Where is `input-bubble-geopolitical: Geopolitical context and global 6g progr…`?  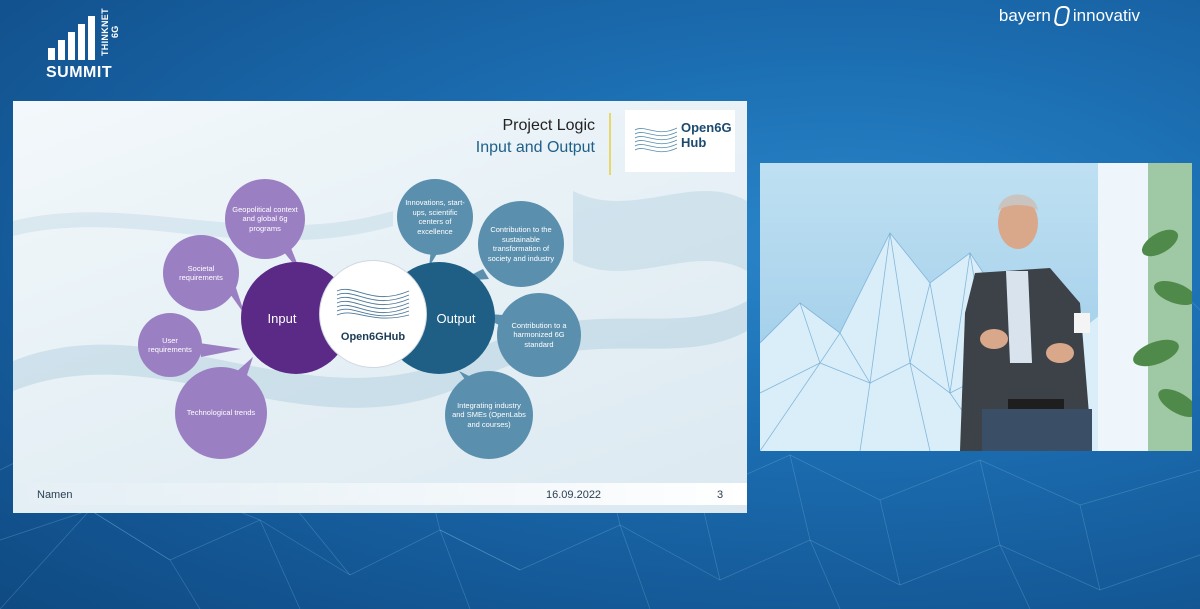 input-bubble-geopolitical: Geopolitical context and global 6g progr… is located at coordinates (265, 219).